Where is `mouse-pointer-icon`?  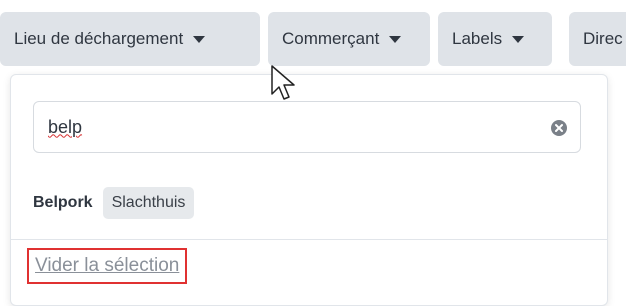
mouse-pointer-icon is located at coordinates (283, 82).